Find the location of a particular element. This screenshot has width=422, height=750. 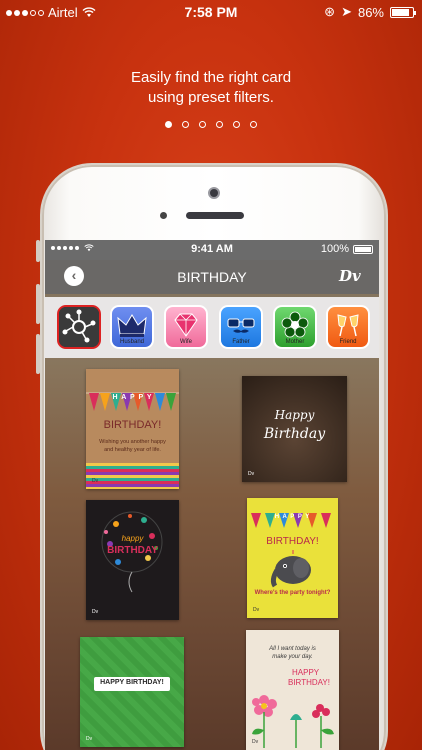

card-green-birthday: HAPPY BIRTHDAY! Dv is located at coordinates (132, 692).